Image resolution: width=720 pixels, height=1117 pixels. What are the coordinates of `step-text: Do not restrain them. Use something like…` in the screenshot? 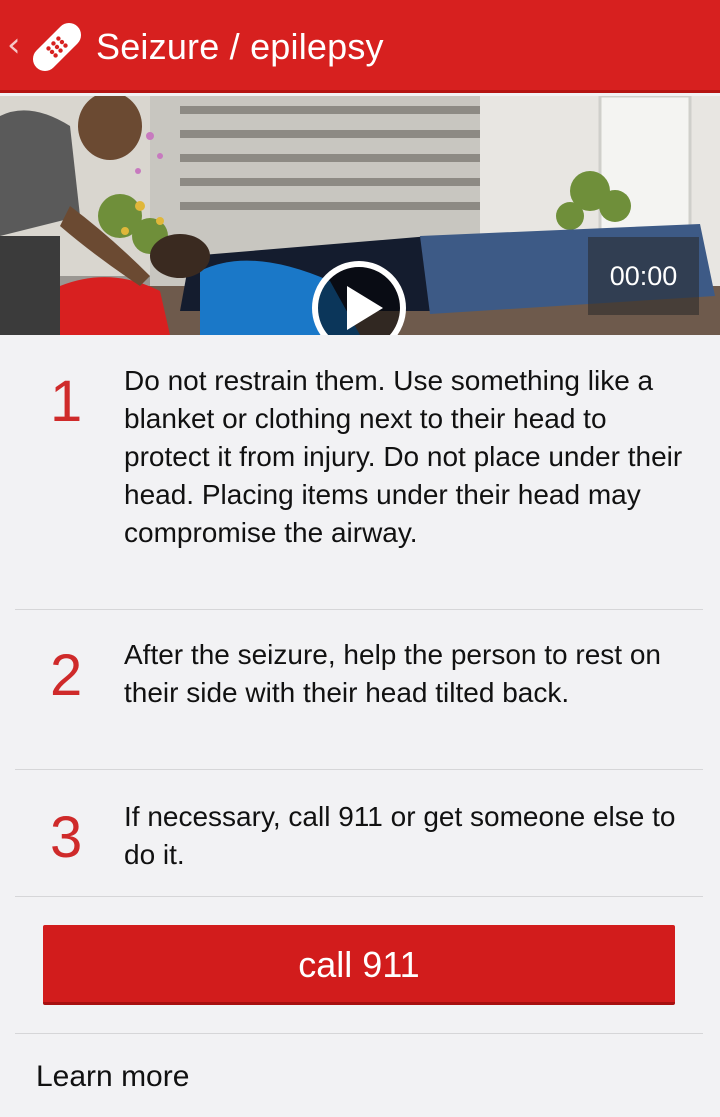 It's located at (403, 456).